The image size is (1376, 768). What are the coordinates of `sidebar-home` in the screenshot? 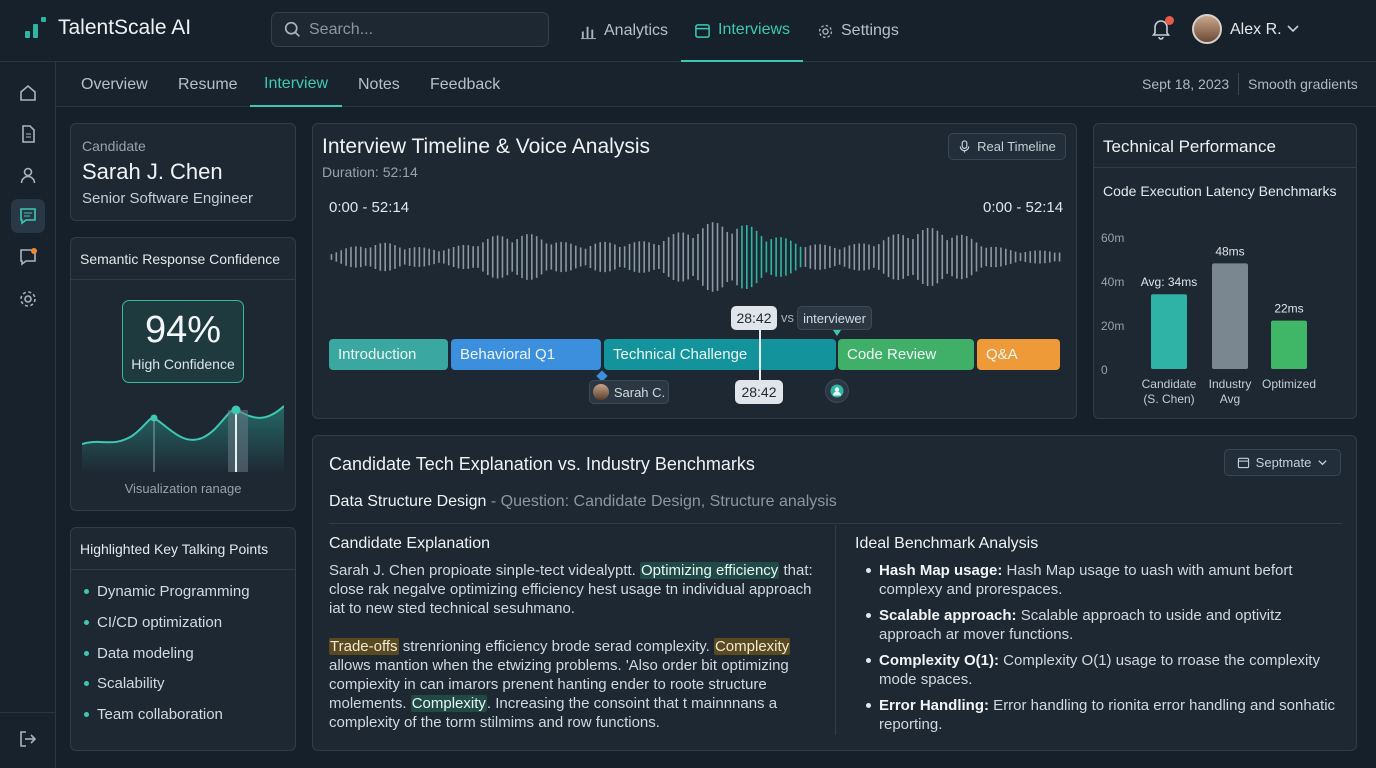 It's located at (28, 93).